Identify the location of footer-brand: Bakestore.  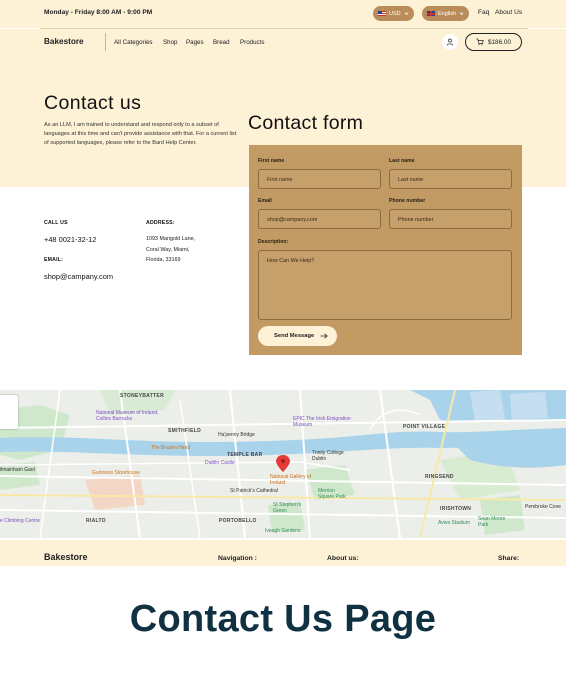
(66, 557).